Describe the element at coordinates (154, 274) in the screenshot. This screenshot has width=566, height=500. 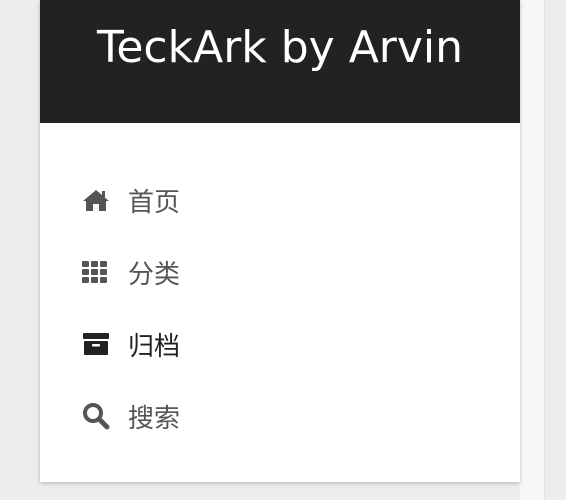
I see `menu-item-label: 分类` at that location.